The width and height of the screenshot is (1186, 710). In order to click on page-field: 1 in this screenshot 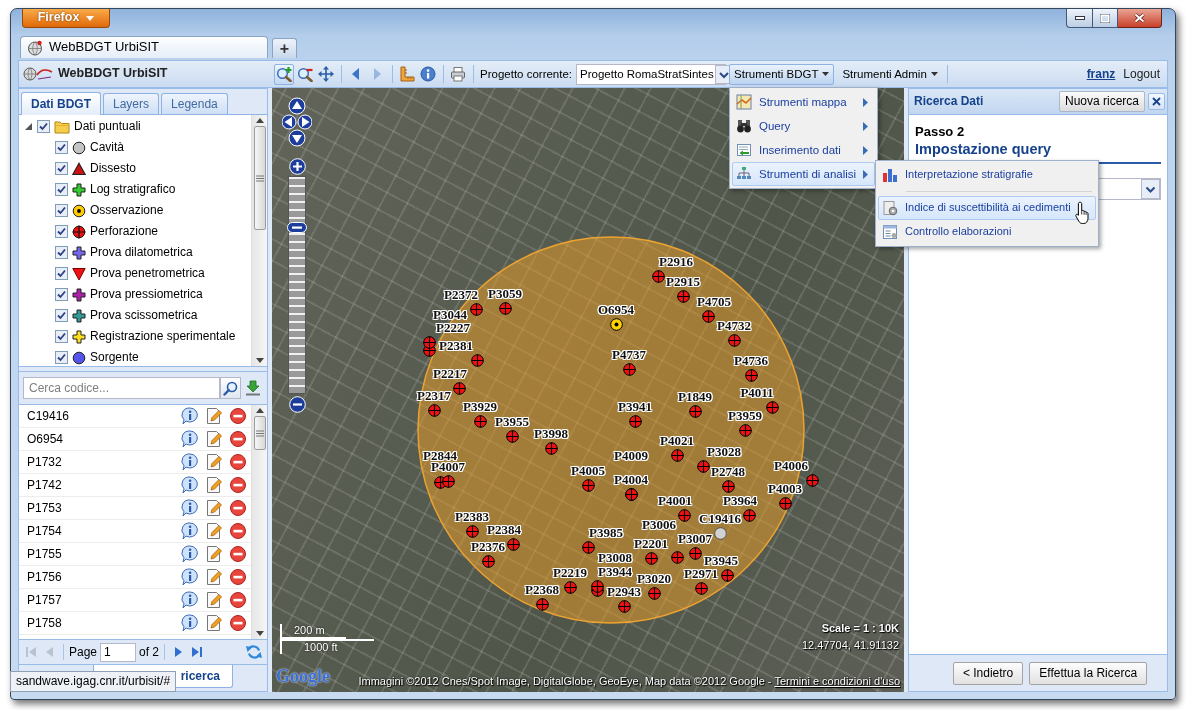, I will do `click(118, 652)`.